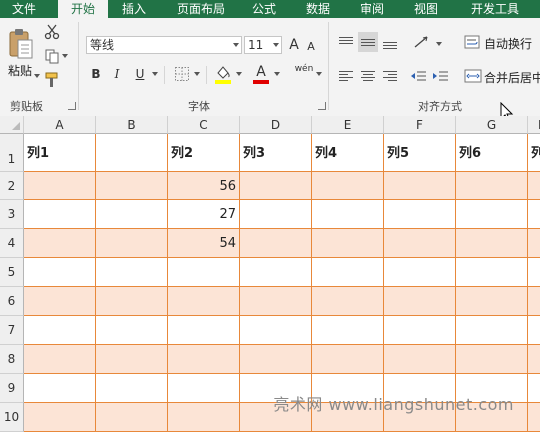 This screenshot has width=540, height=432. I want to click on cell-b8, so click(132, 359).